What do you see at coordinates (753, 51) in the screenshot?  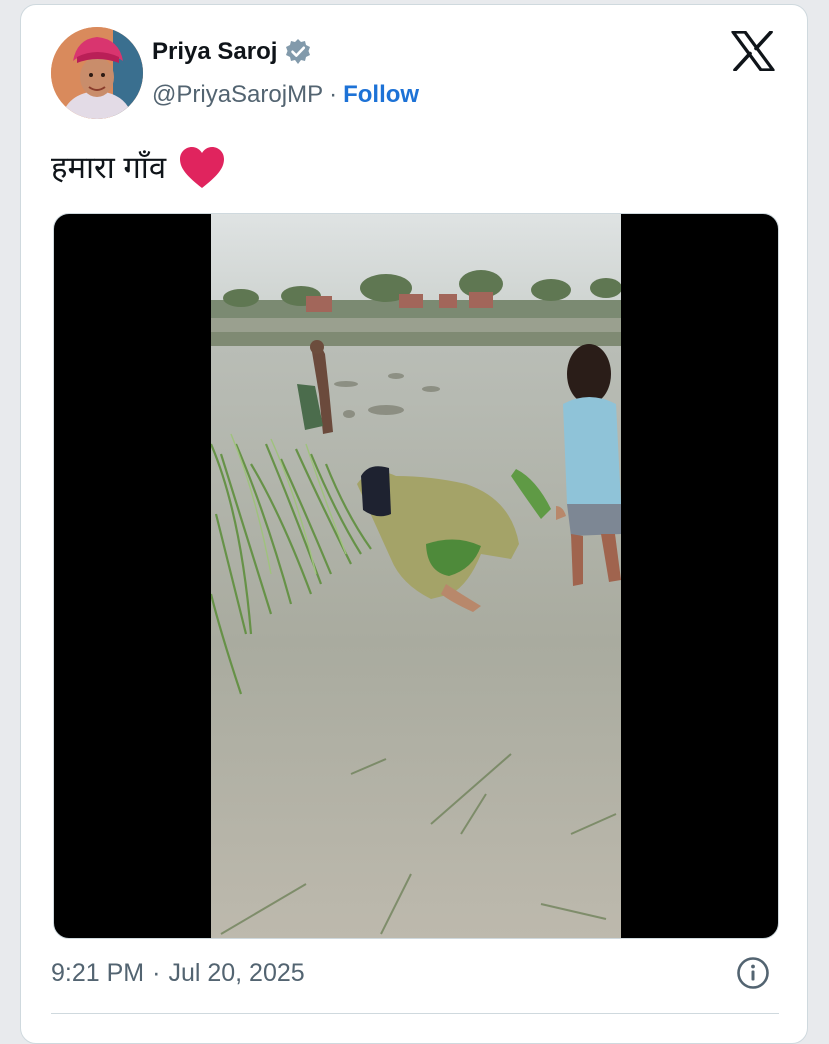 I see `x-logo-icon` at bounding box center [753, 51].